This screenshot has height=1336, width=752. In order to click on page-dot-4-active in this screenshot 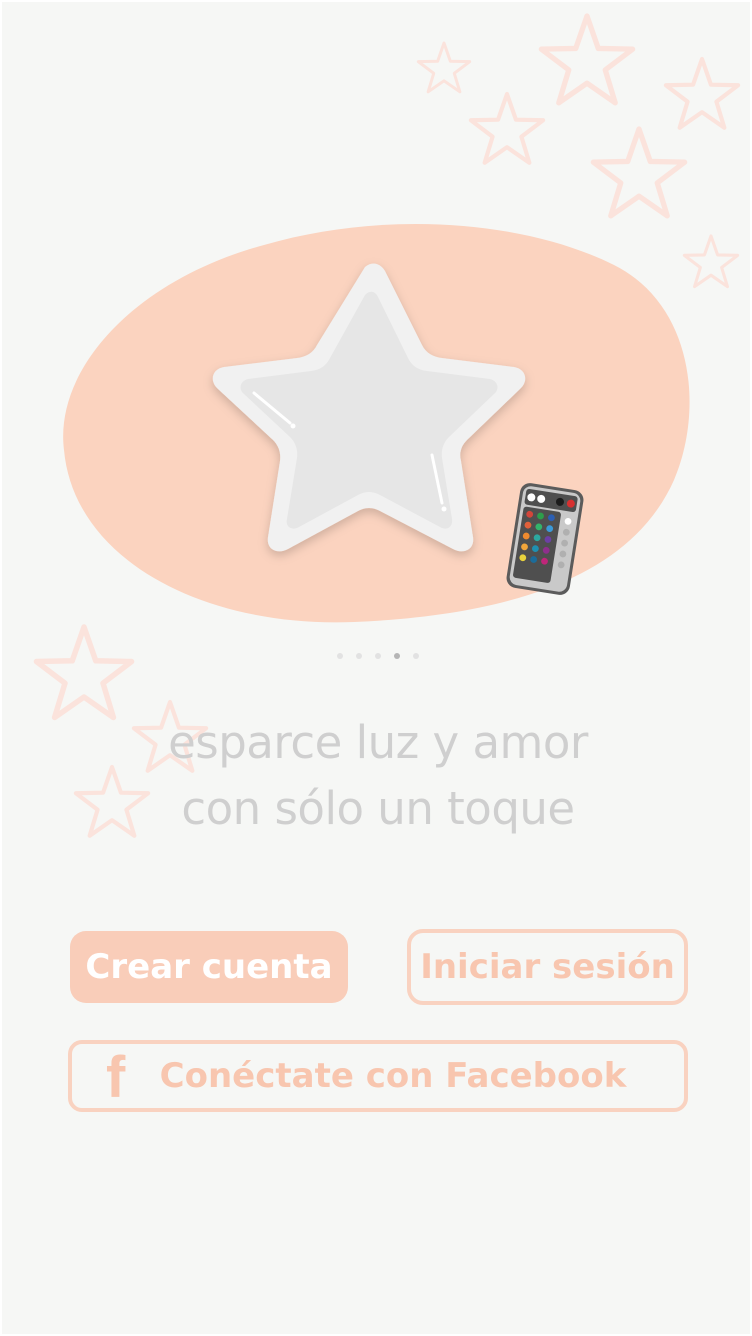, I will do `click(397, 656)`.